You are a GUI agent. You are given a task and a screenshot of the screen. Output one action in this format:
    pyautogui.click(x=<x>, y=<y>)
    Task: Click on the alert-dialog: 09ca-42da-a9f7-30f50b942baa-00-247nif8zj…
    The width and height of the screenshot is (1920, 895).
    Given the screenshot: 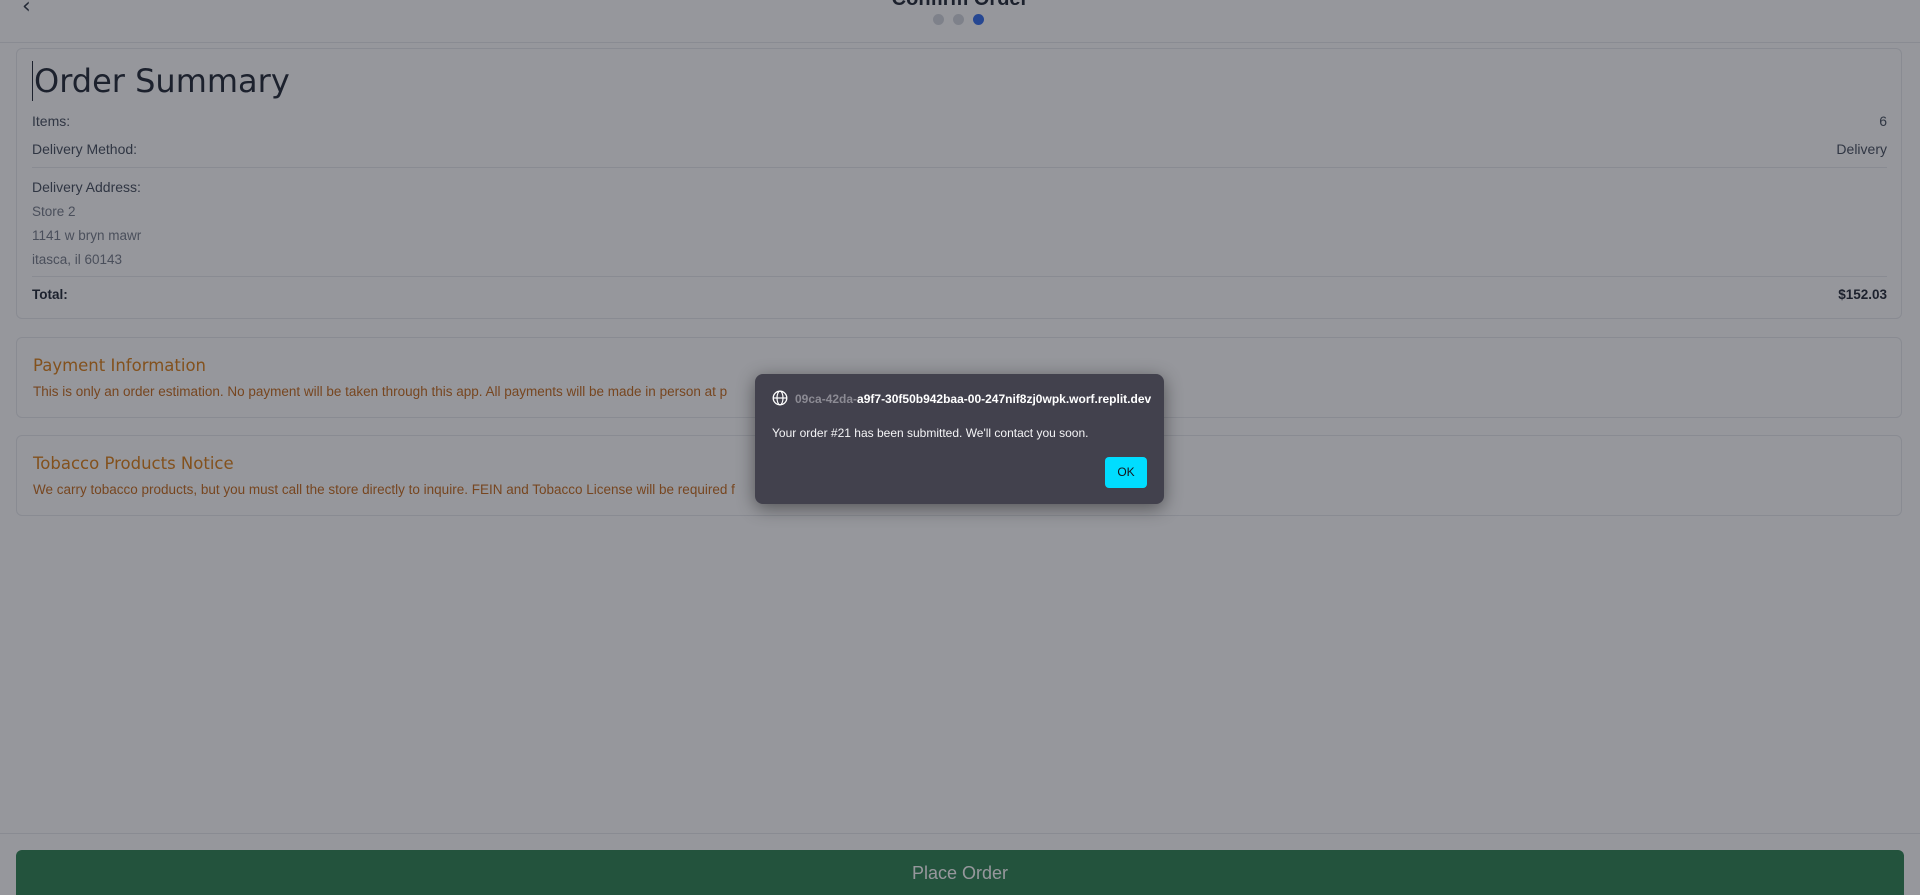 What is the action you would take?
    pyautogui.click(x=959, y=439)
    